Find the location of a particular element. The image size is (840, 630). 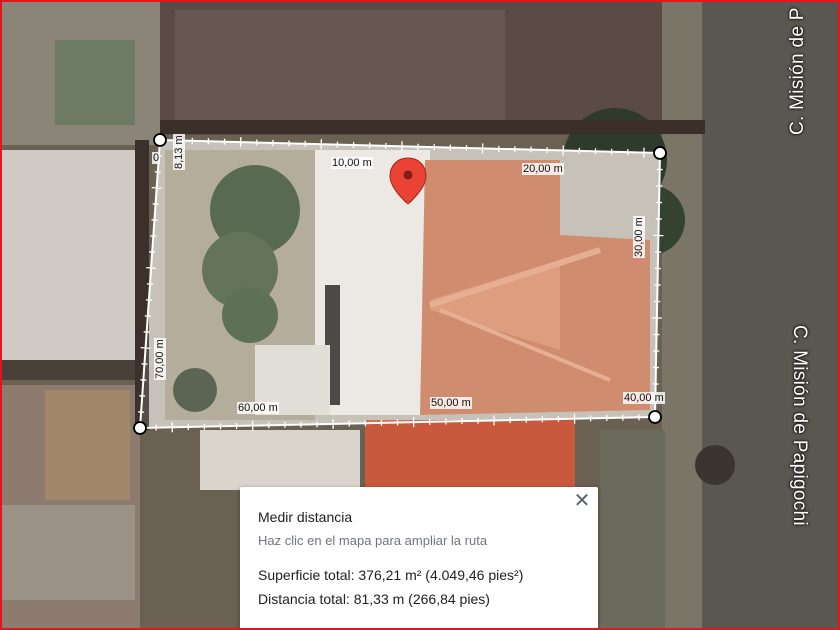

parked-car is located at coordinates (715, 465).